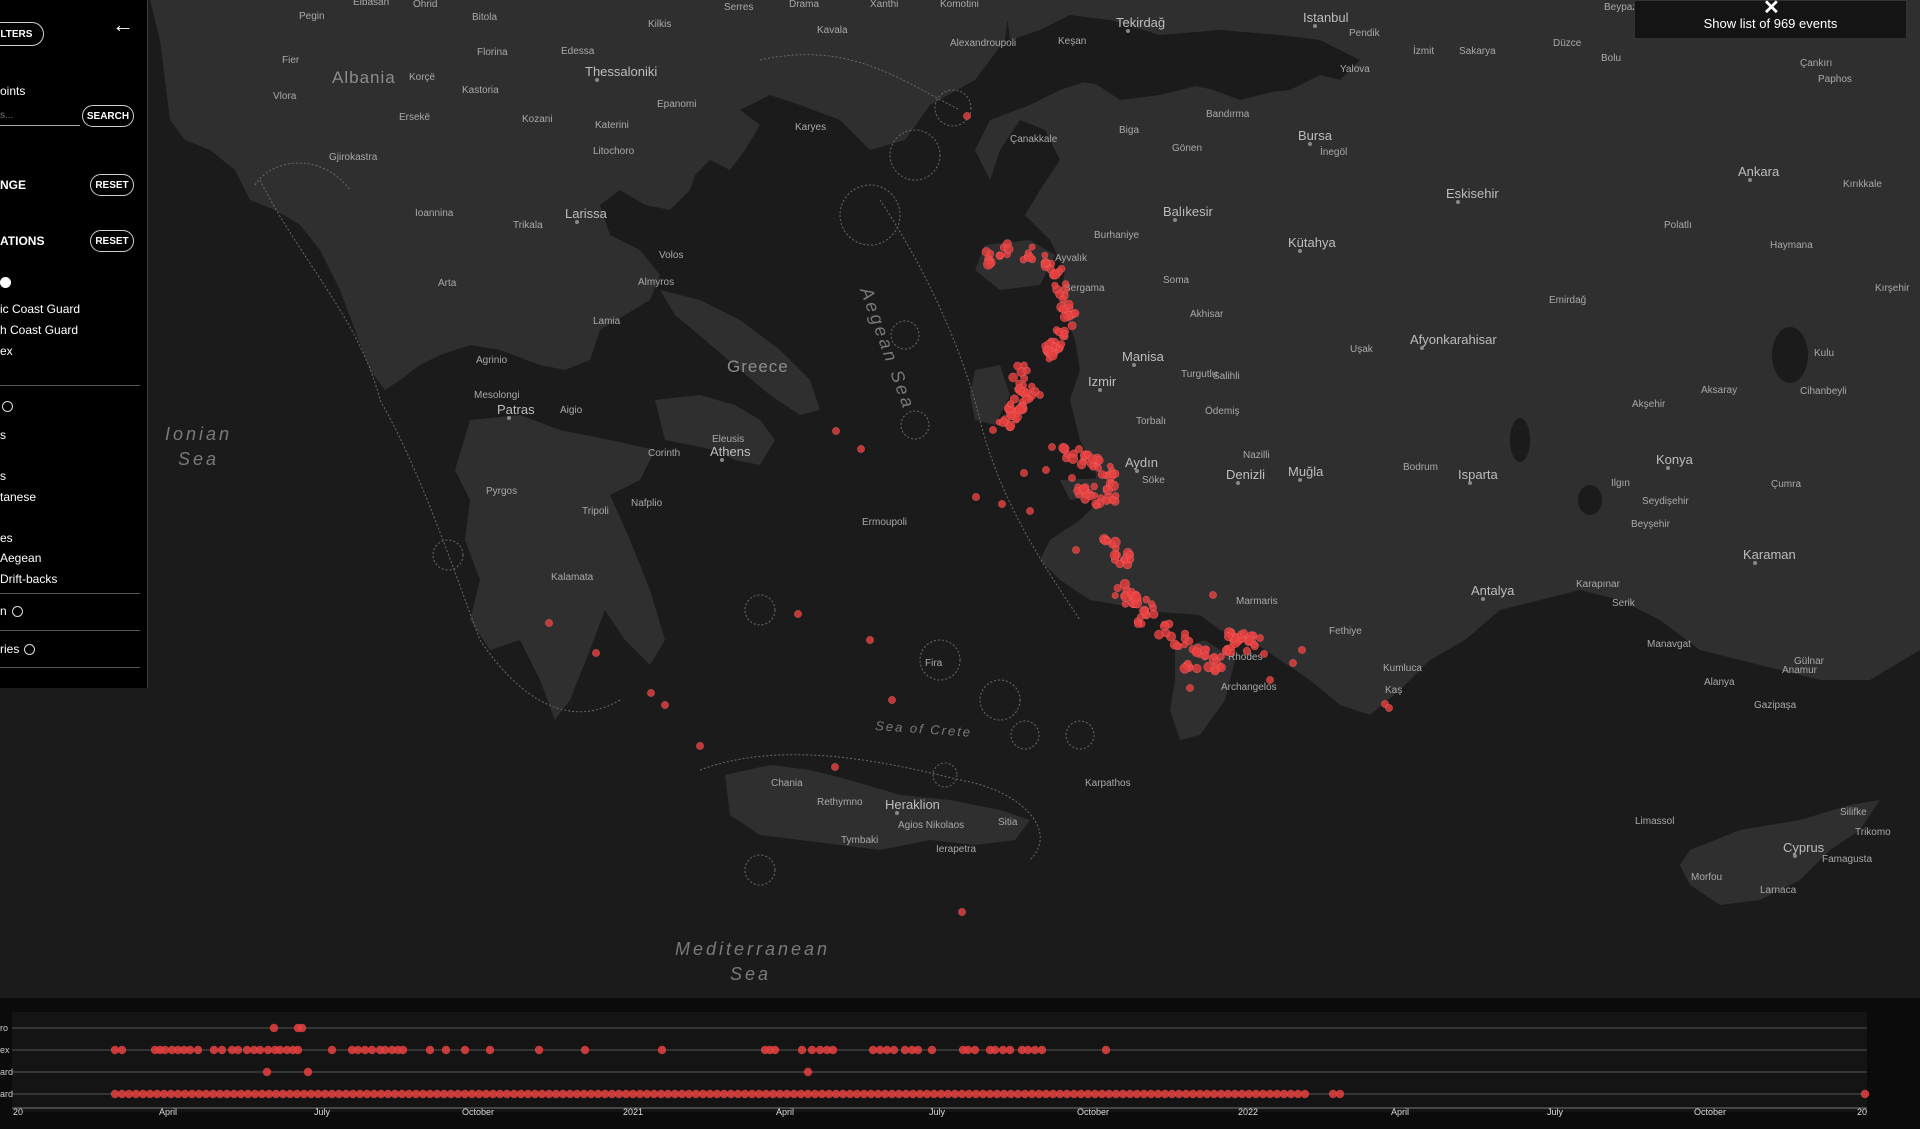 The width and height of the screenshot is (1920, 1129). I want to click on group-option: s, so click(3, 435).